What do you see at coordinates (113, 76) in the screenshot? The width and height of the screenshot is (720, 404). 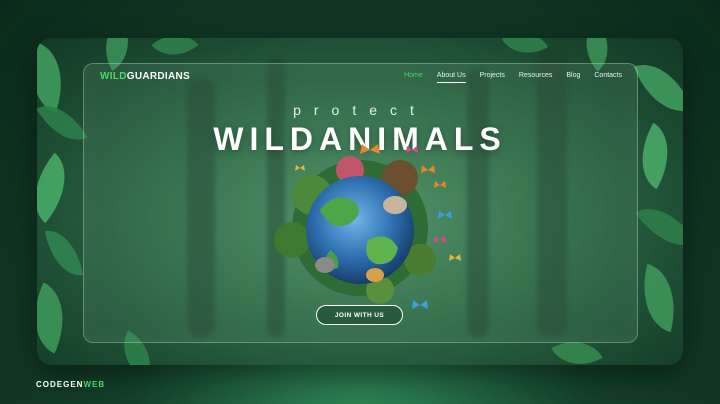 I see `logo-accent-text: WILD` at bounding box center [113, 76].